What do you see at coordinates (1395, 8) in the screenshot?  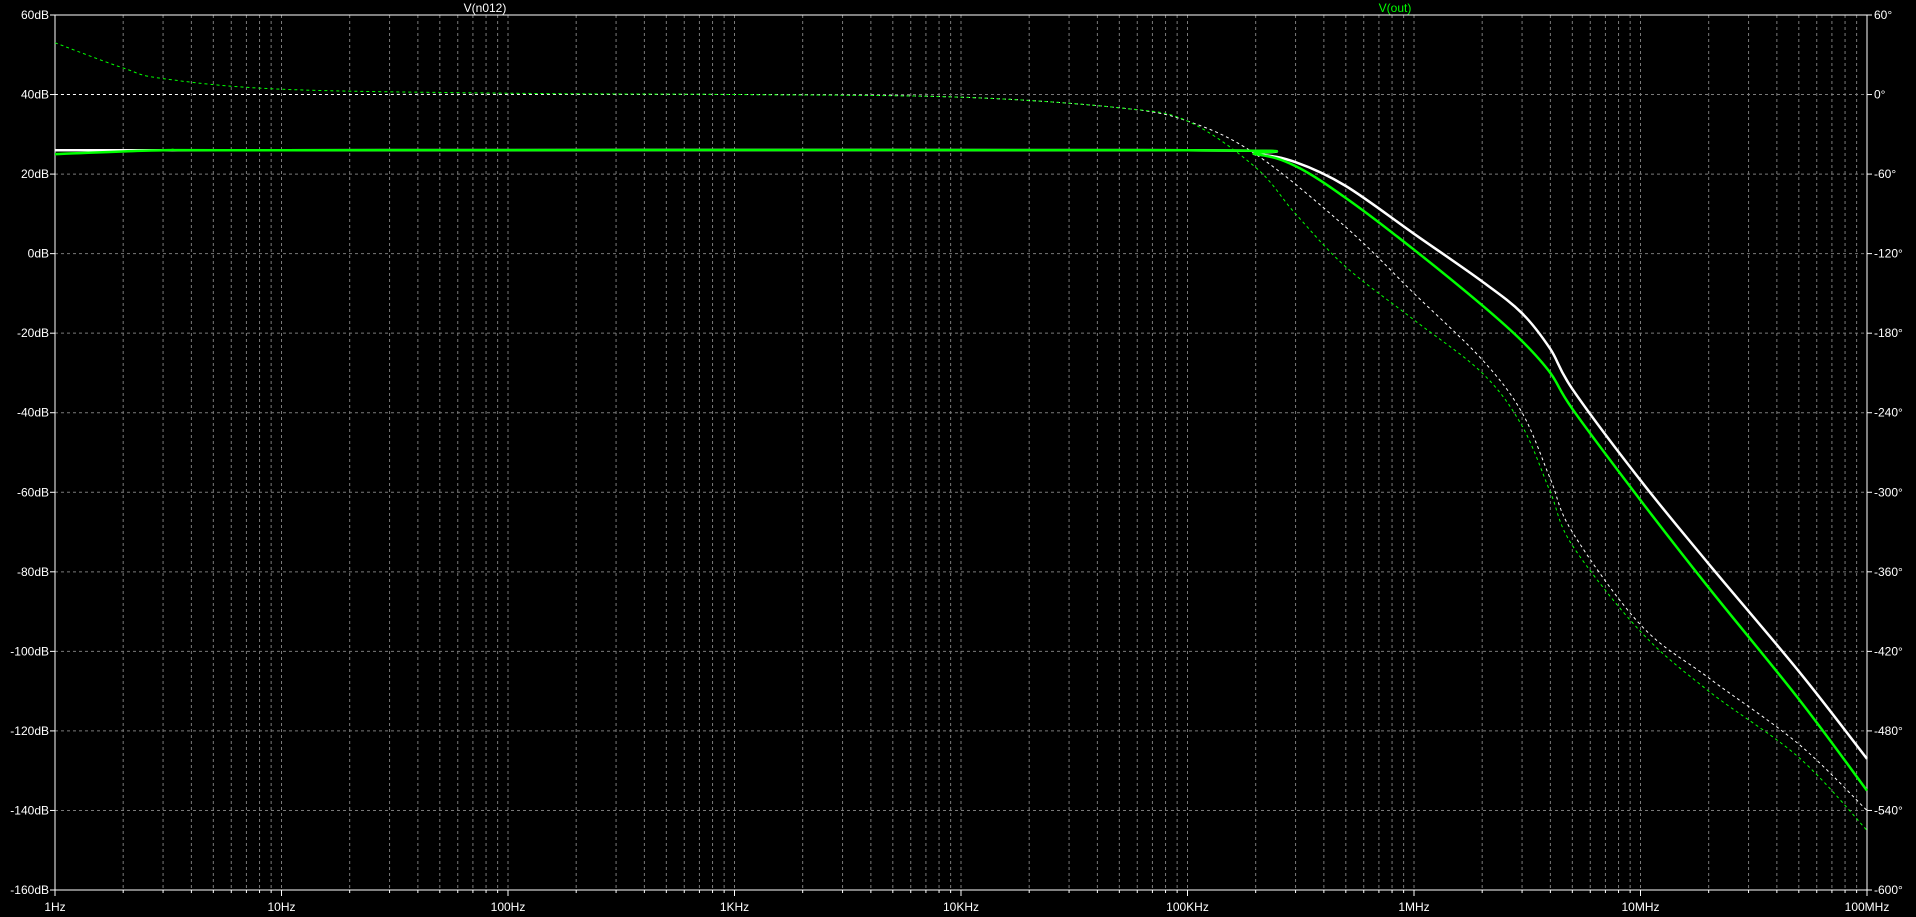 I see `trace-label-v-out: V(out)` at bounding box center [1395, 8].